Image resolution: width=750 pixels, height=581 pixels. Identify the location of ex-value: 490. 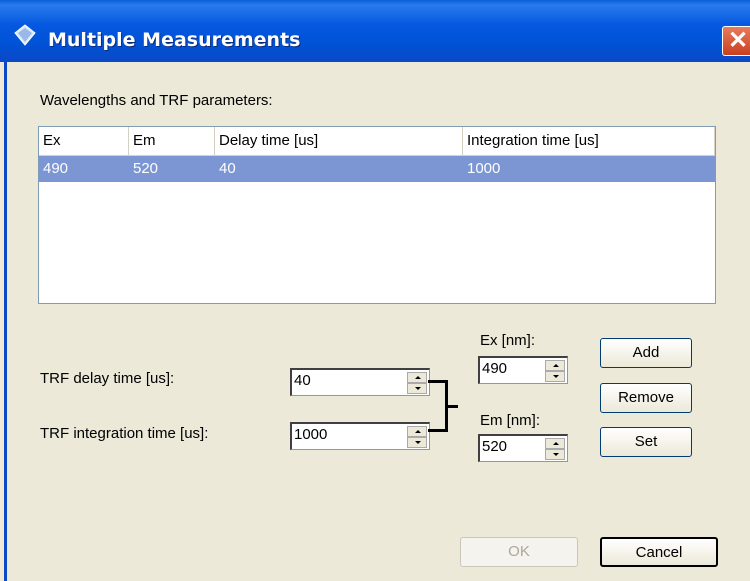
(495, 368).